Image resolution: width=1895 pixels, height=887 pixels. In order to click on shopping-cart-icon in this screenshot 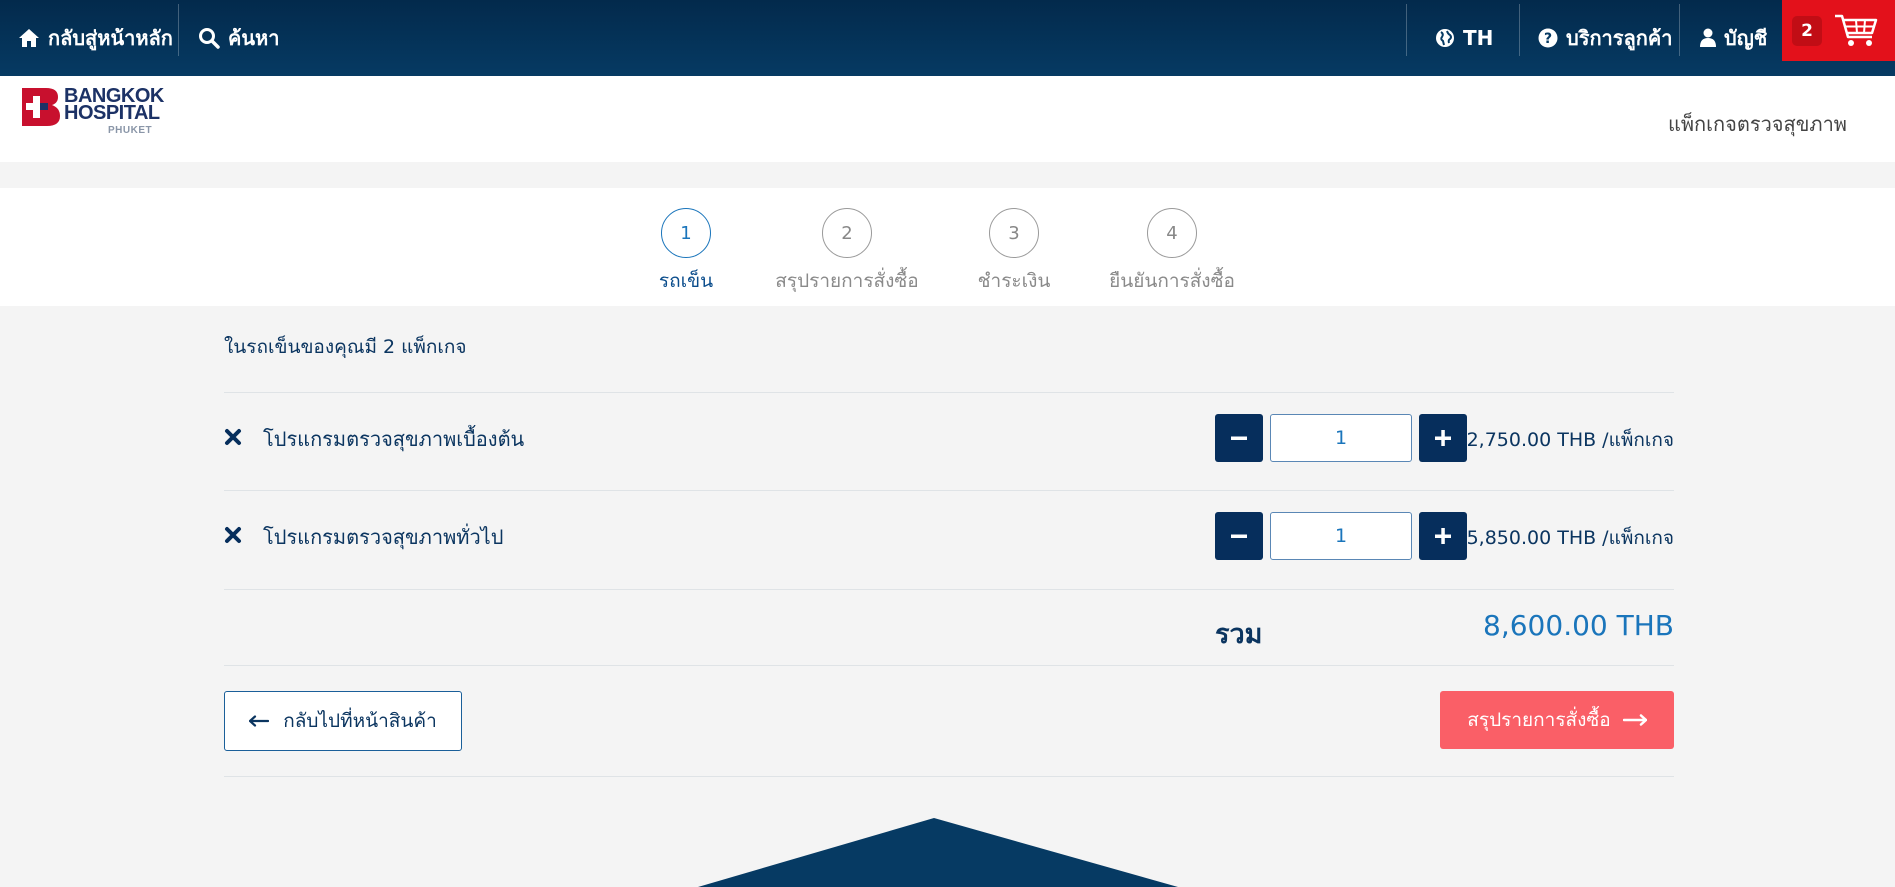, I will do `click(1856, 30)`.